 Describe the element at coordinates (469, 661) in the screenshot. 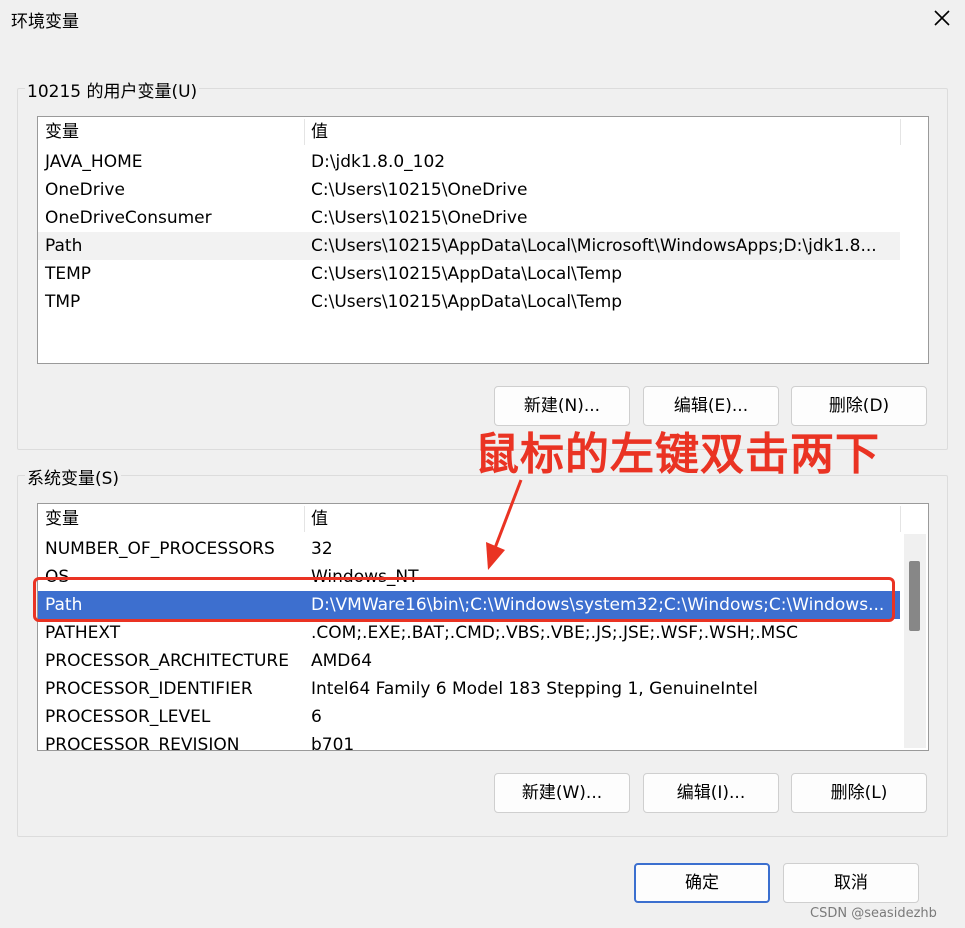

I see `system-var-row: PROCESSOR_ARCHITECTURE AMD64` at that location.